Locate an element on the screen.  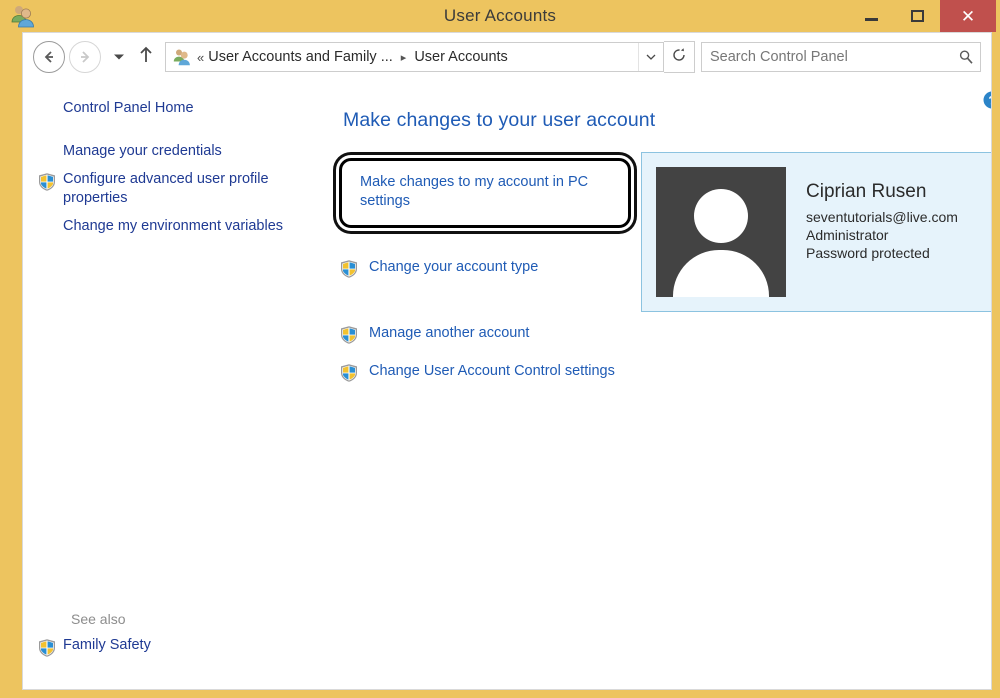
user-accounts-icon is located at coordinates (23, 16).